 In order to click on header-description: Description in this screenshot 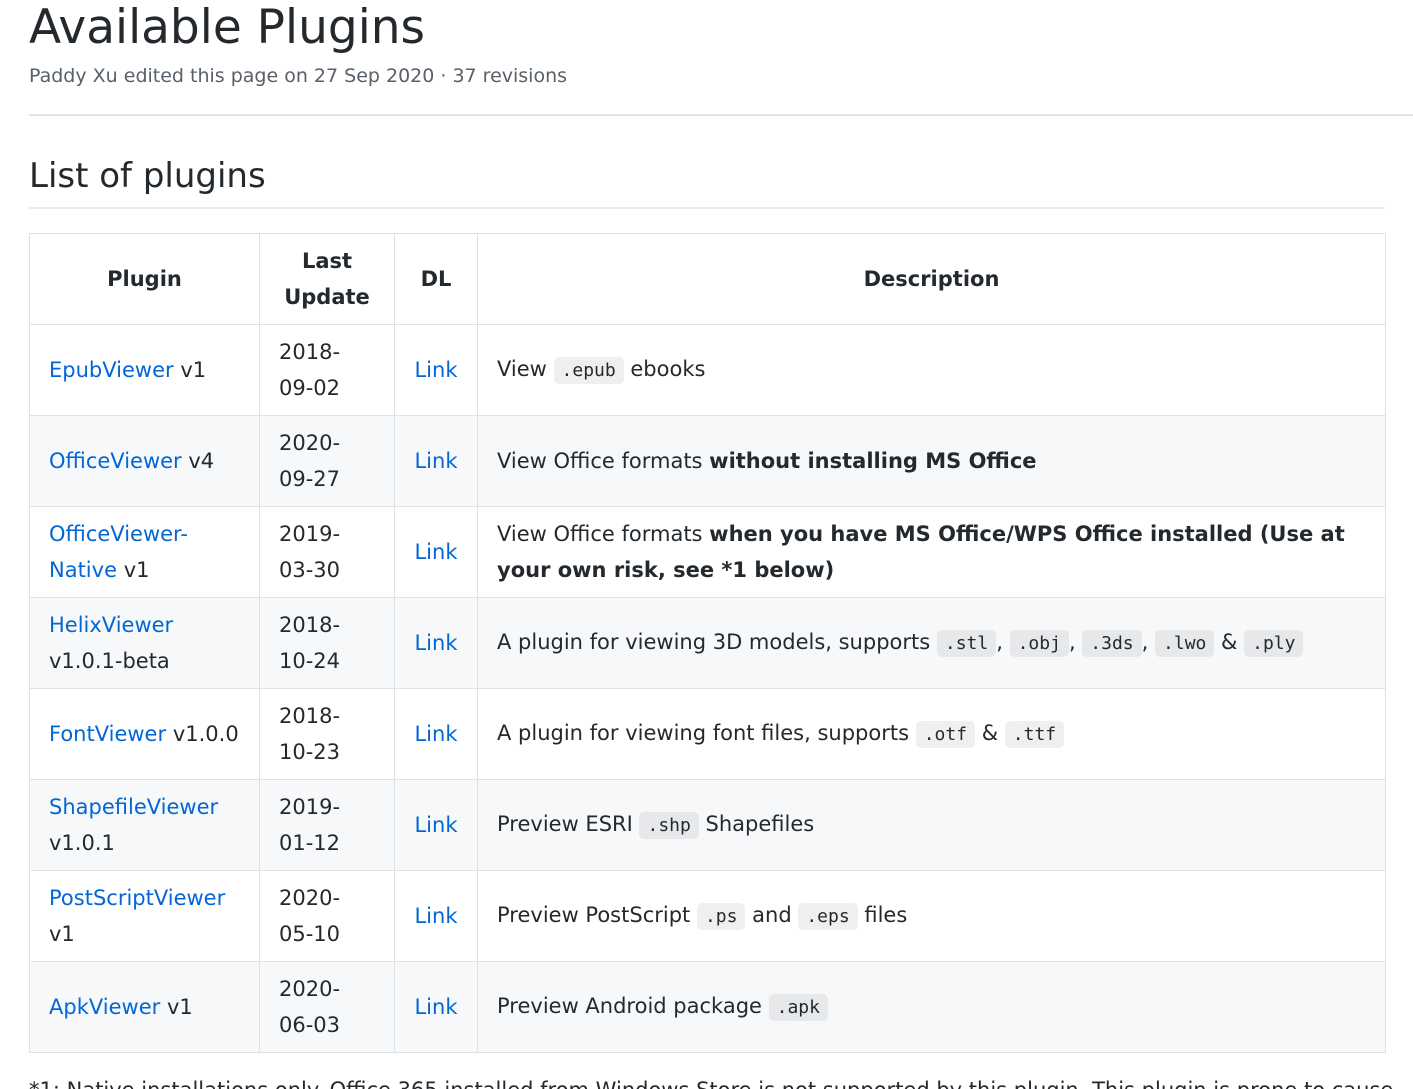, I will do `click(931, 279)`.